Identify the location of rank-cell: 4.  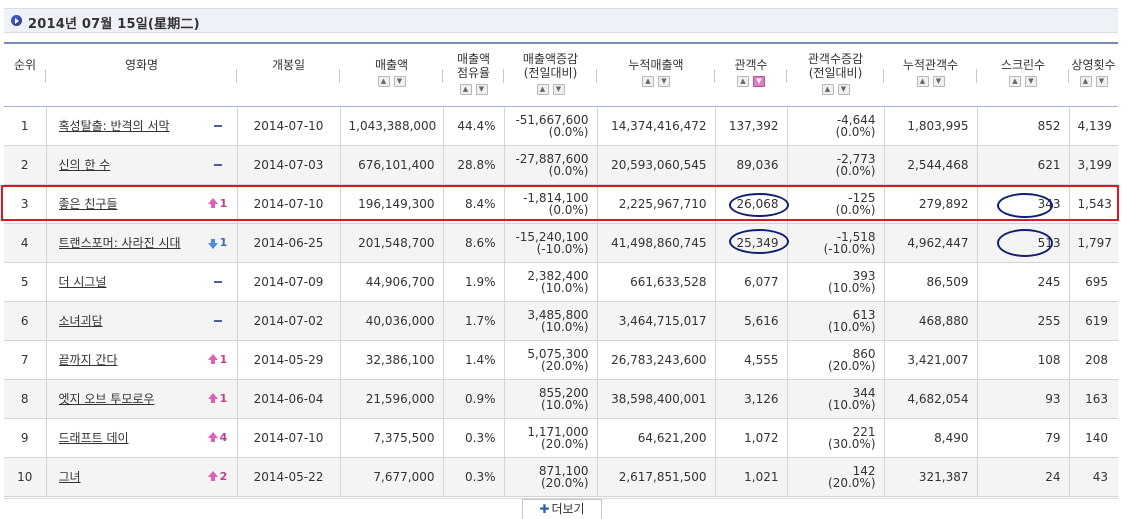
(25, 243).